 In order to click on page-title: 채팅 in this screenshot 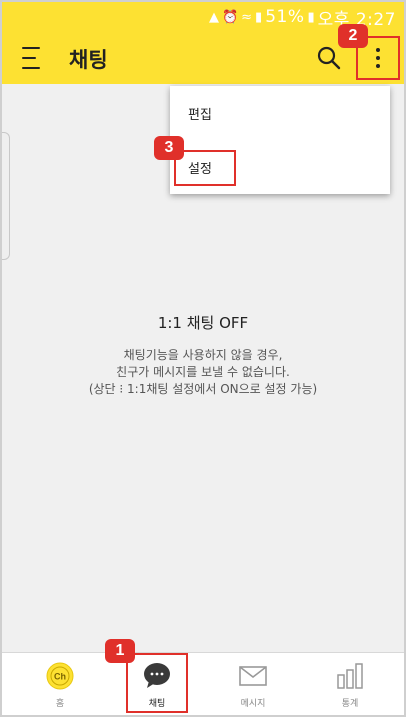, I will do `click(88, 60)`.